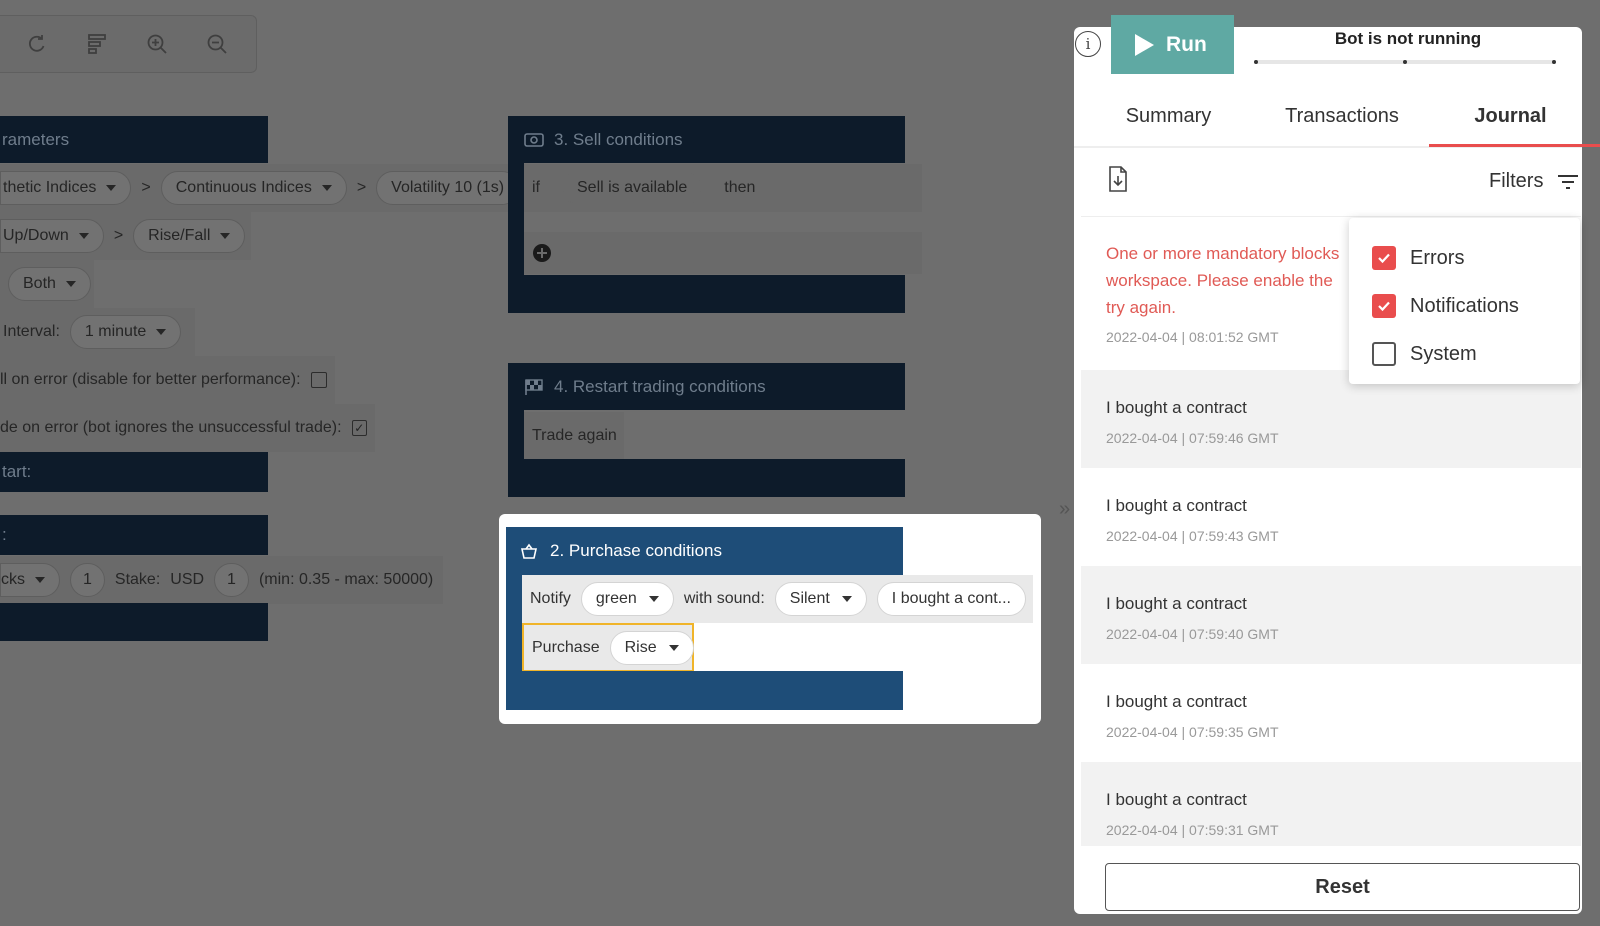 This screenshot has width=1600, height=926. Describe the element at coordinates (724, 598) in the screenshot. I see `with-sound-label: with sound:` at that location.